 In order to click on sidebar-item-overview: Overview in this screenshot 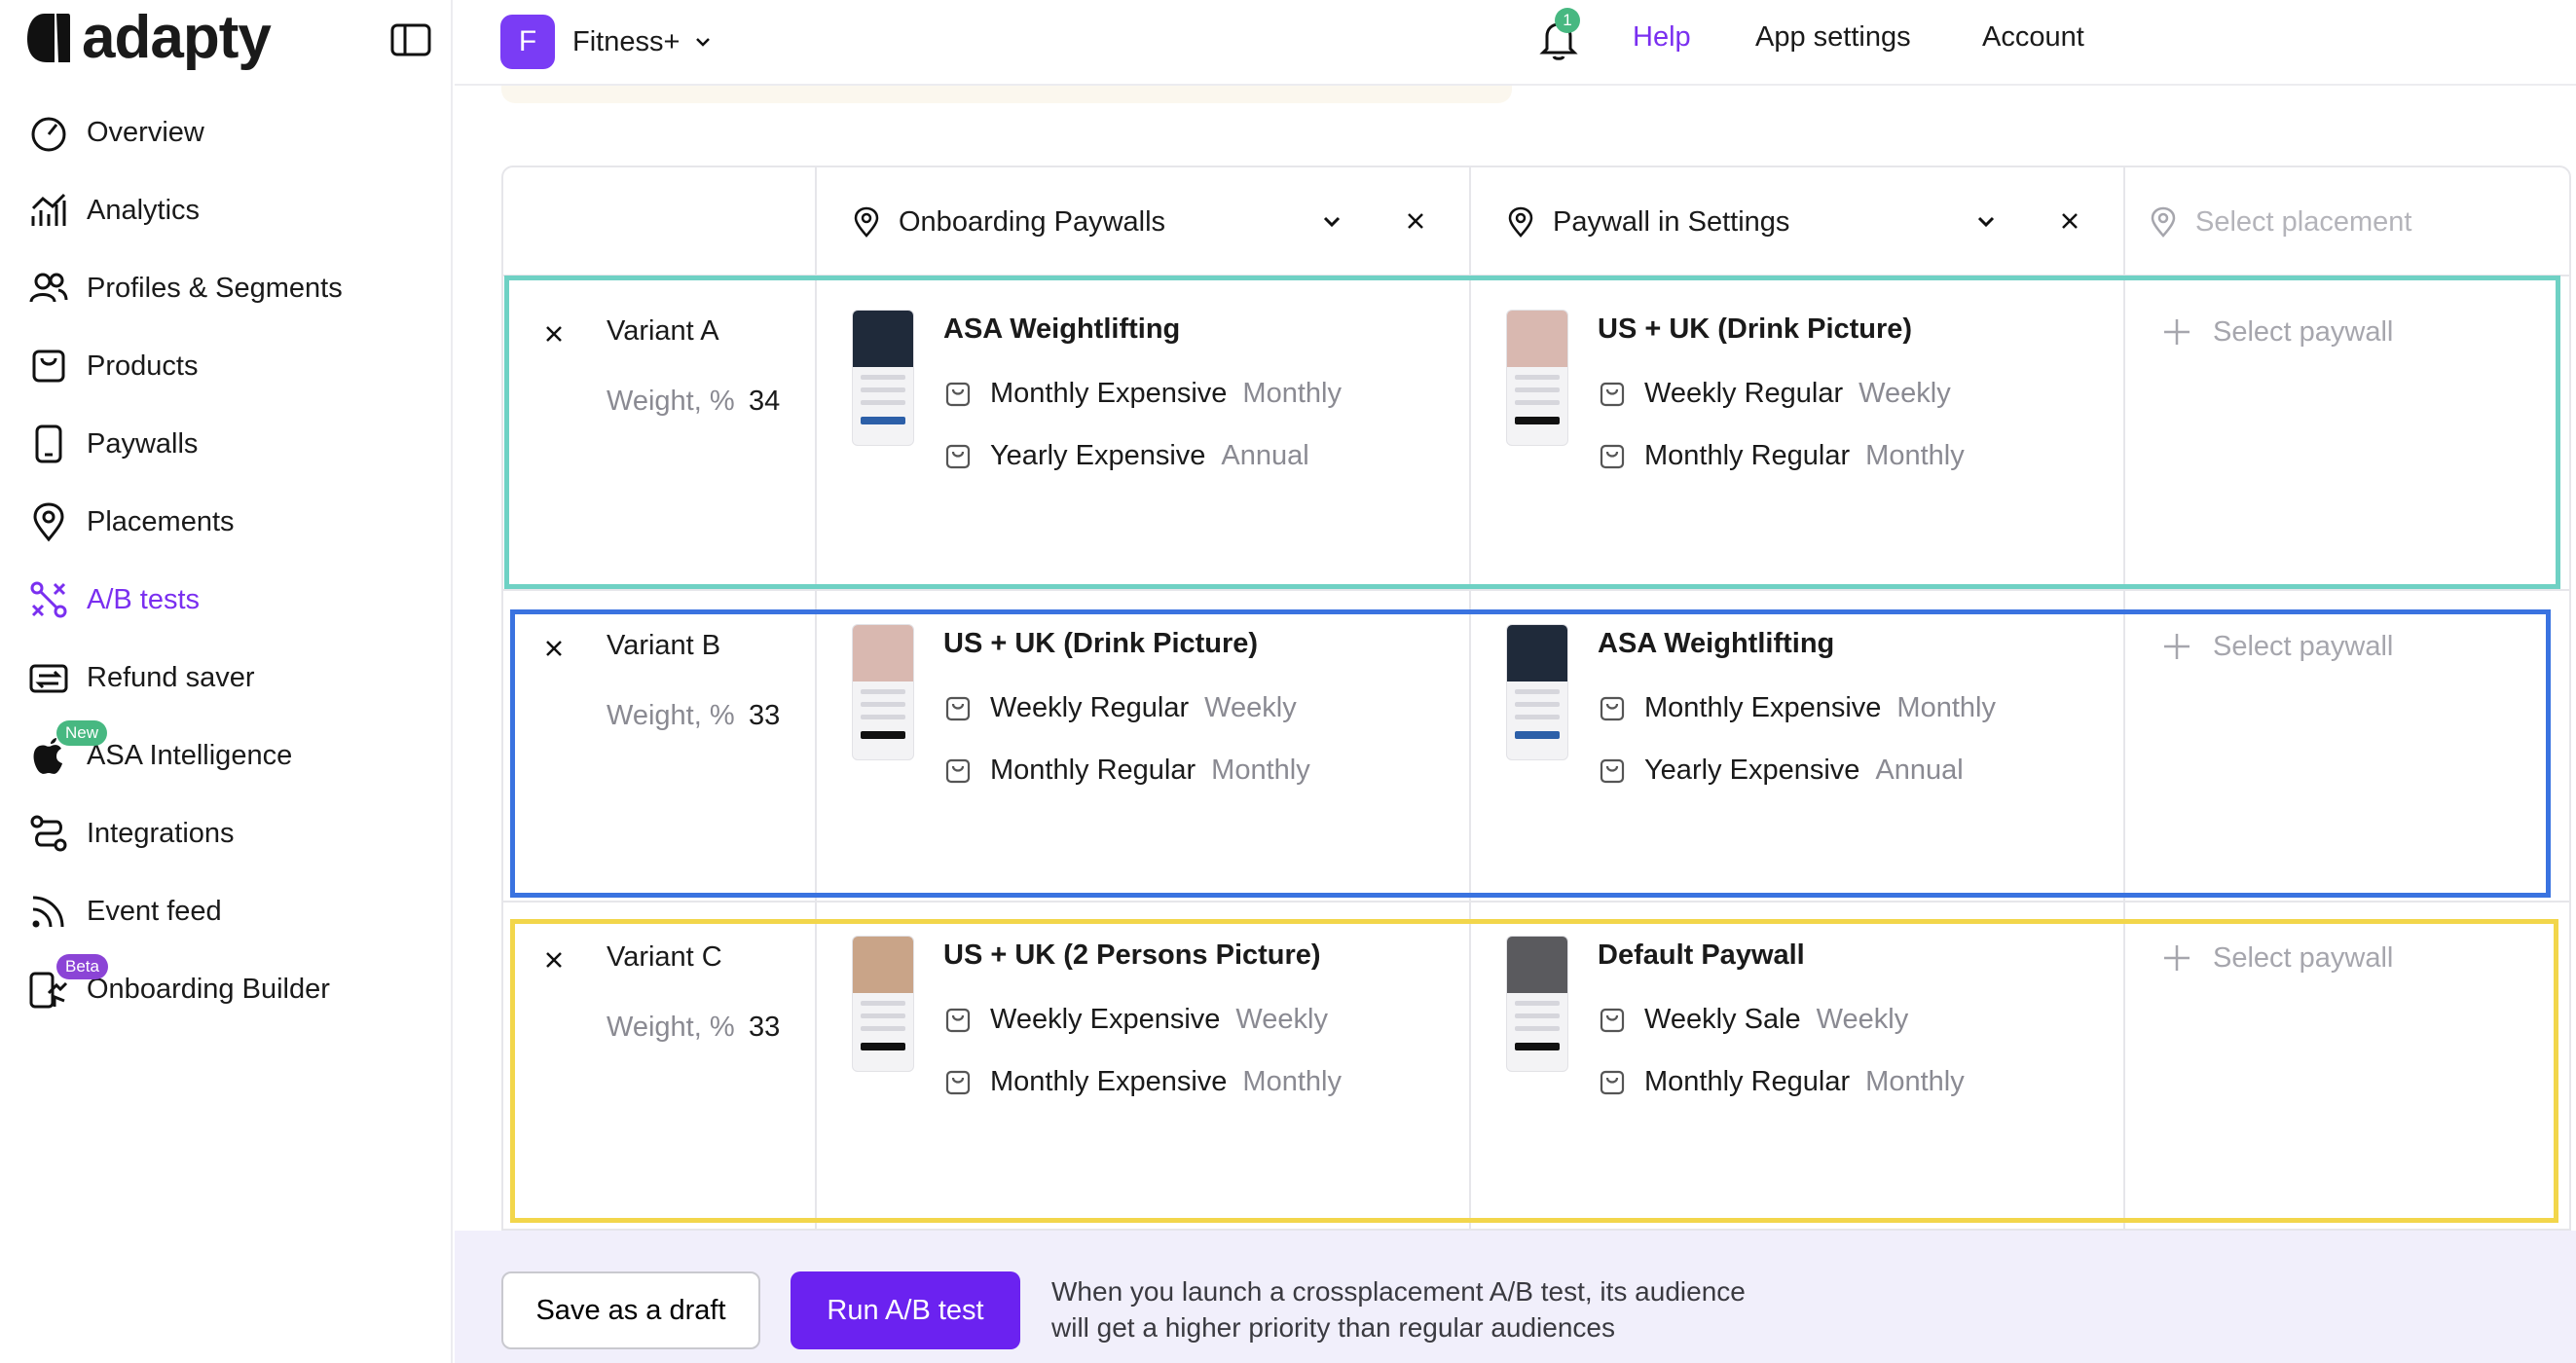, I will do `click(226, 132)`.